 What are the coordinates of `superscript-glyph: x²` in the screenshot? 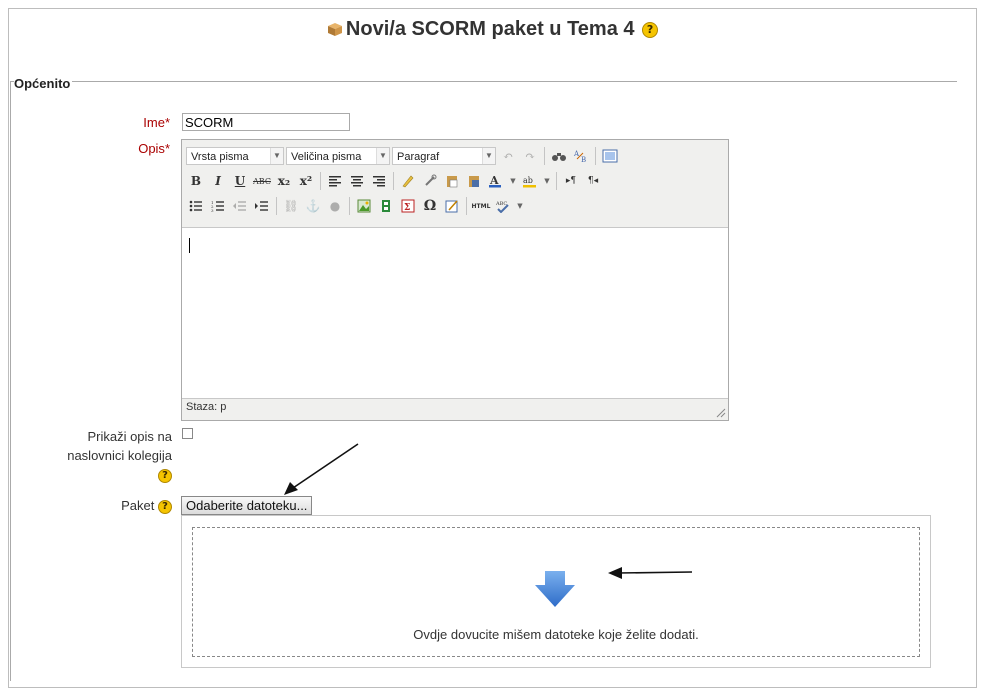 It's located at (306, 181).